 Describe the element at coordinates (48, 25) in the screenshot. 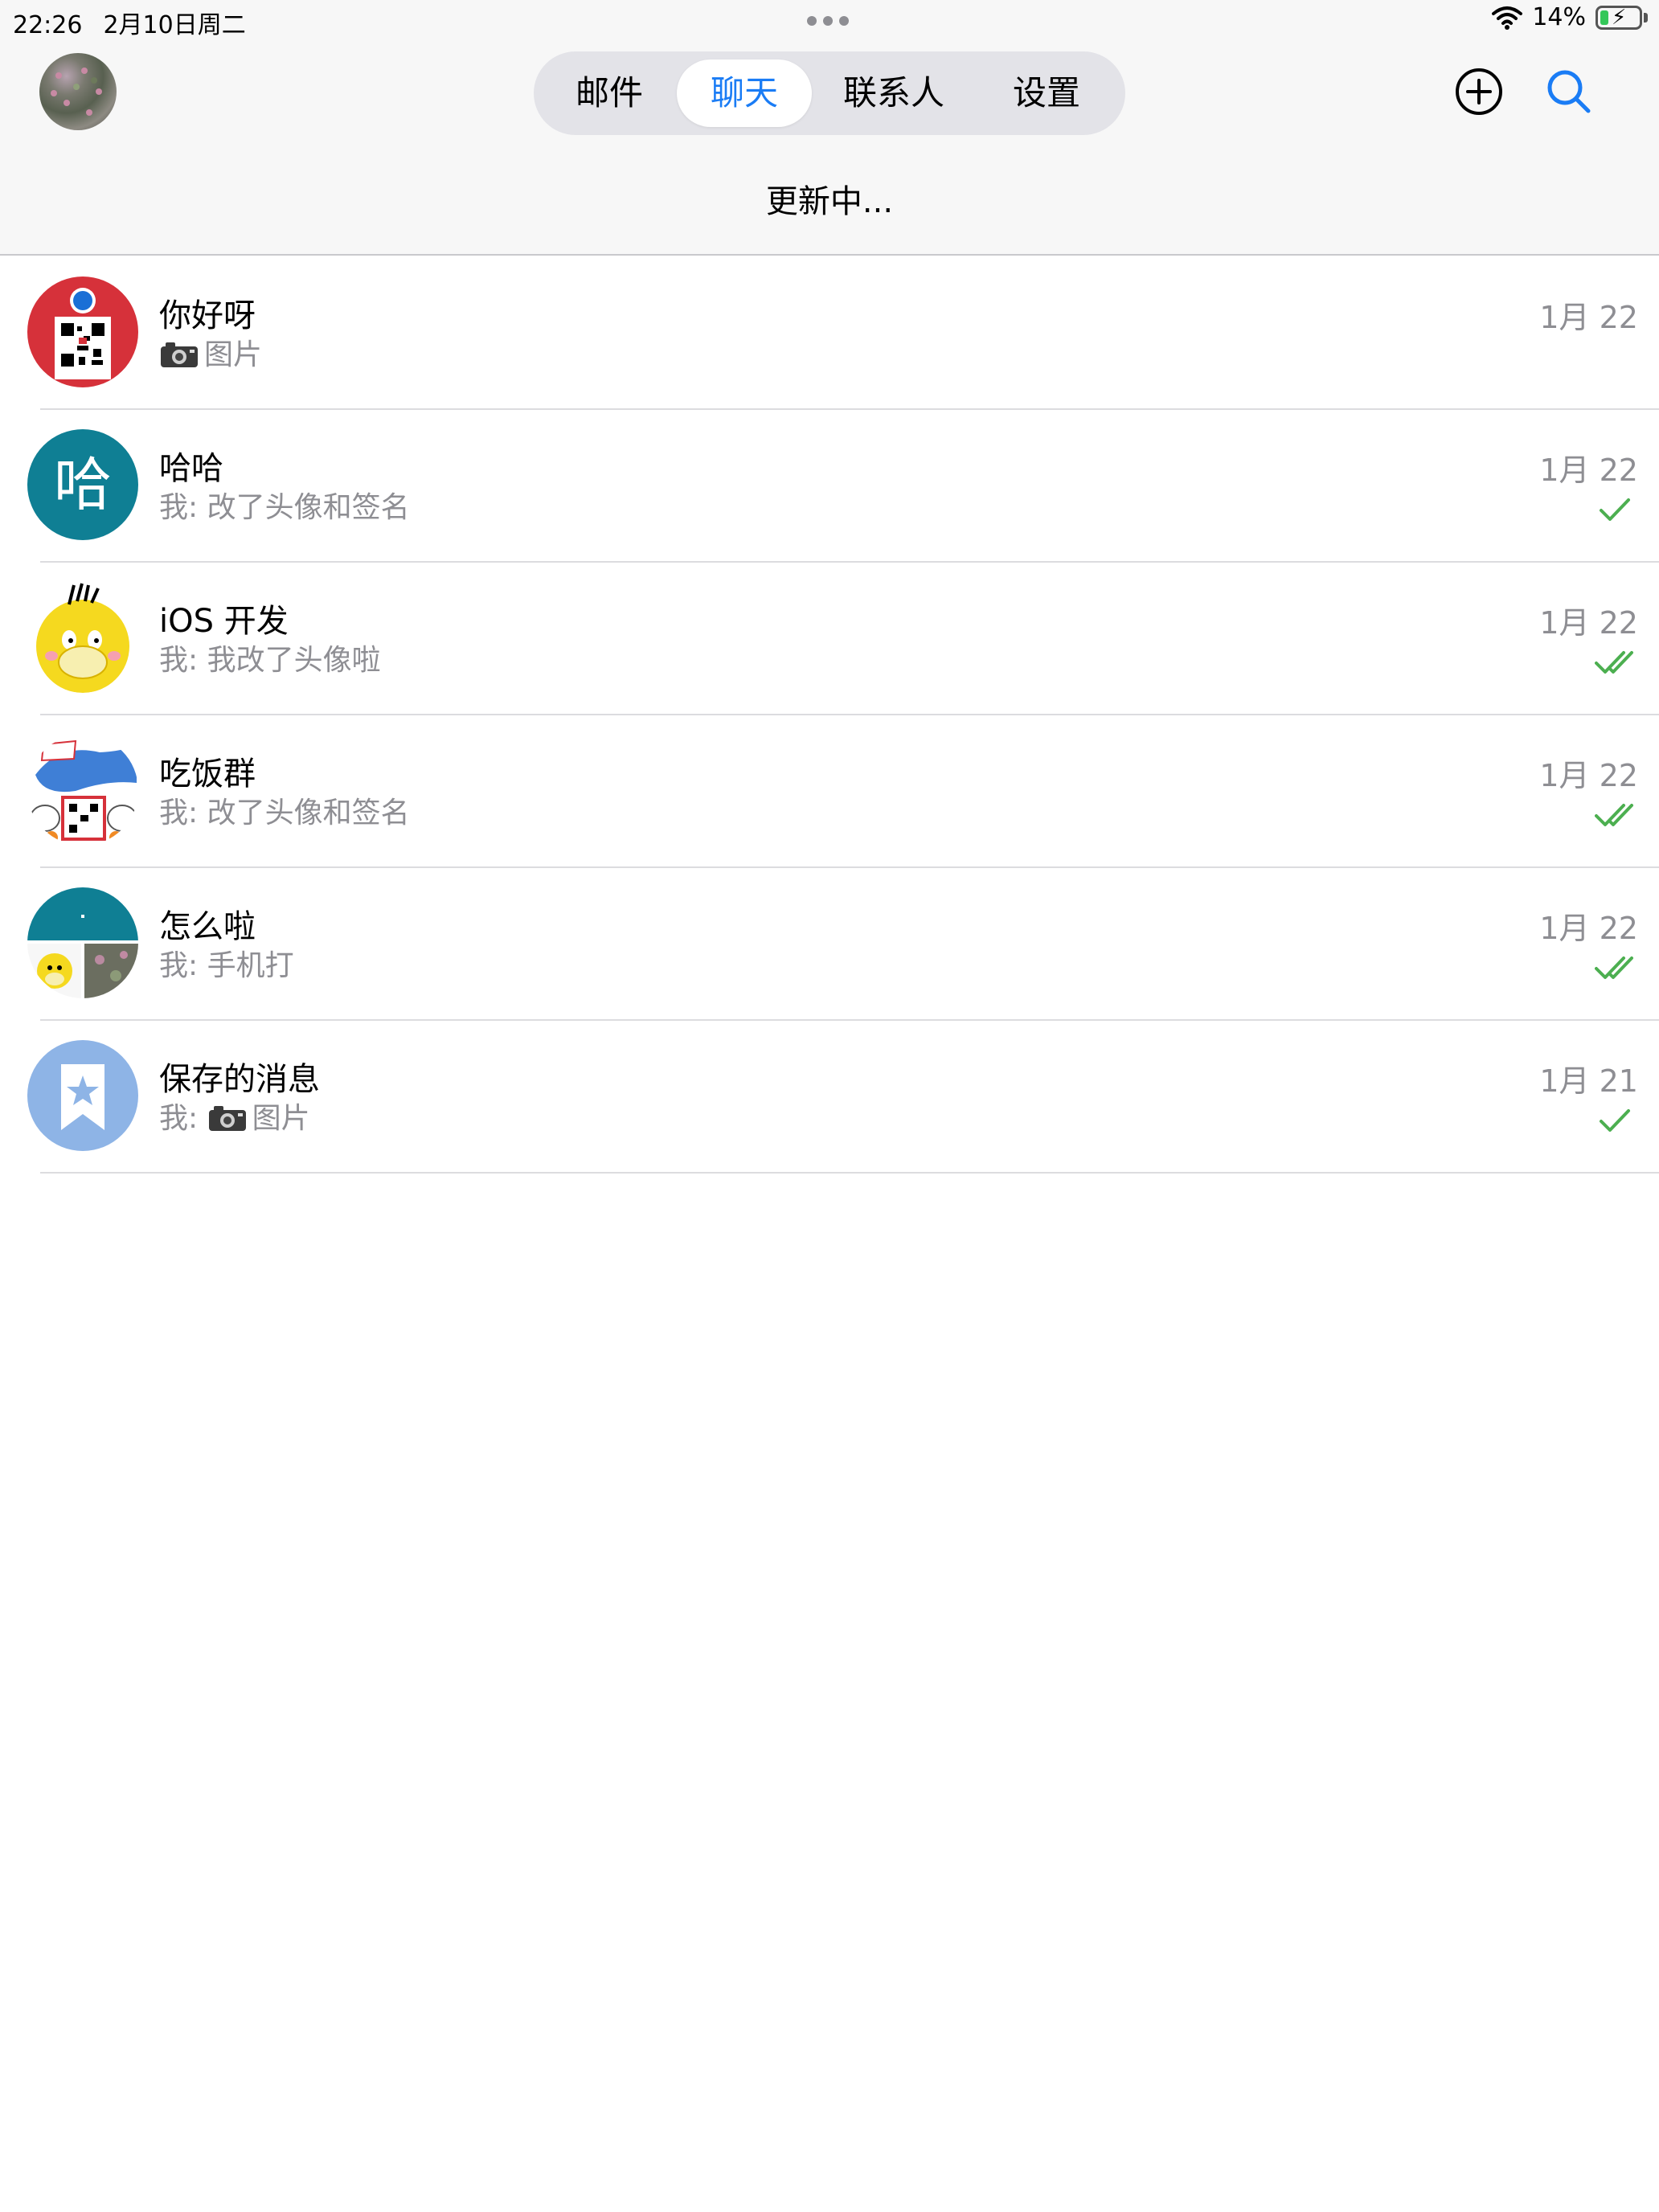

I see `status-time: 22:26` at that location.